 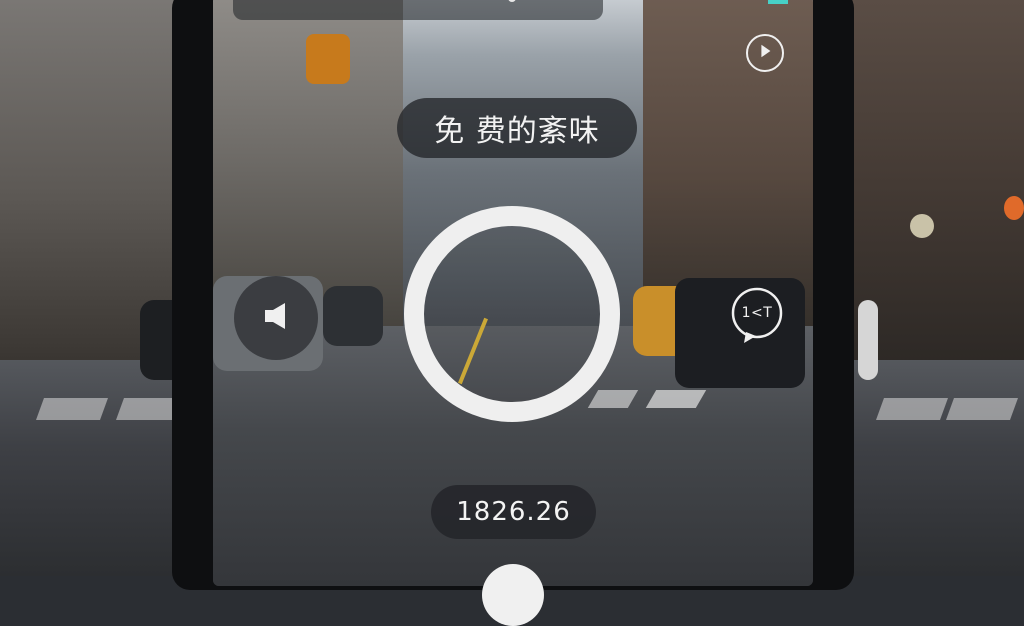 What do you see at coordinates (512, 314) in the screenshot?
I see `shutter-button` at bounding box center [512, 314].